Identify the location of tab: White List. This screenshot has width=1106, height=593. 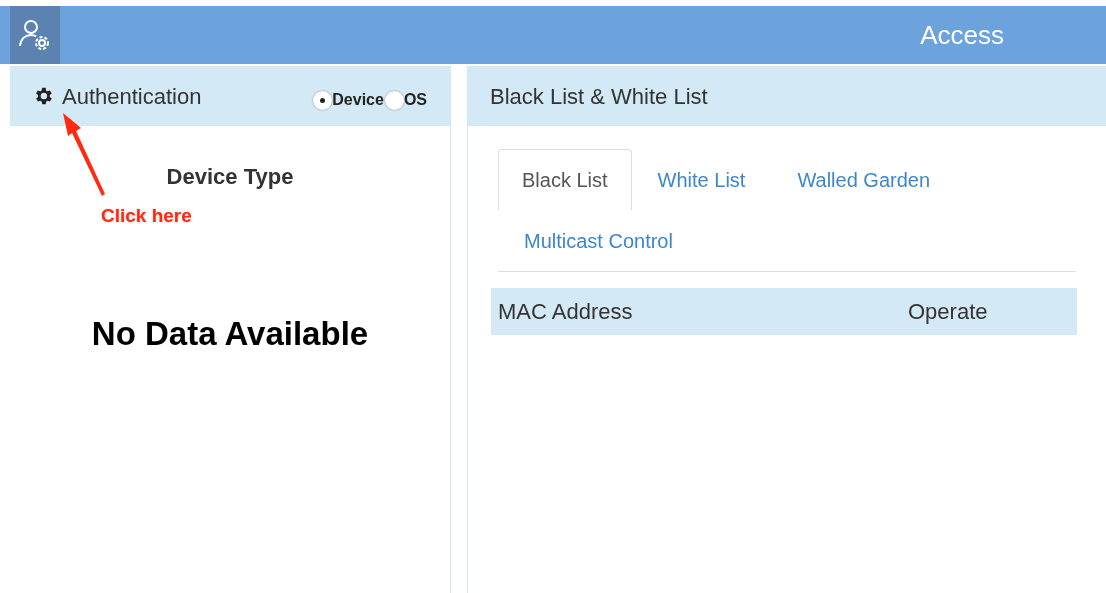
(701, 179).